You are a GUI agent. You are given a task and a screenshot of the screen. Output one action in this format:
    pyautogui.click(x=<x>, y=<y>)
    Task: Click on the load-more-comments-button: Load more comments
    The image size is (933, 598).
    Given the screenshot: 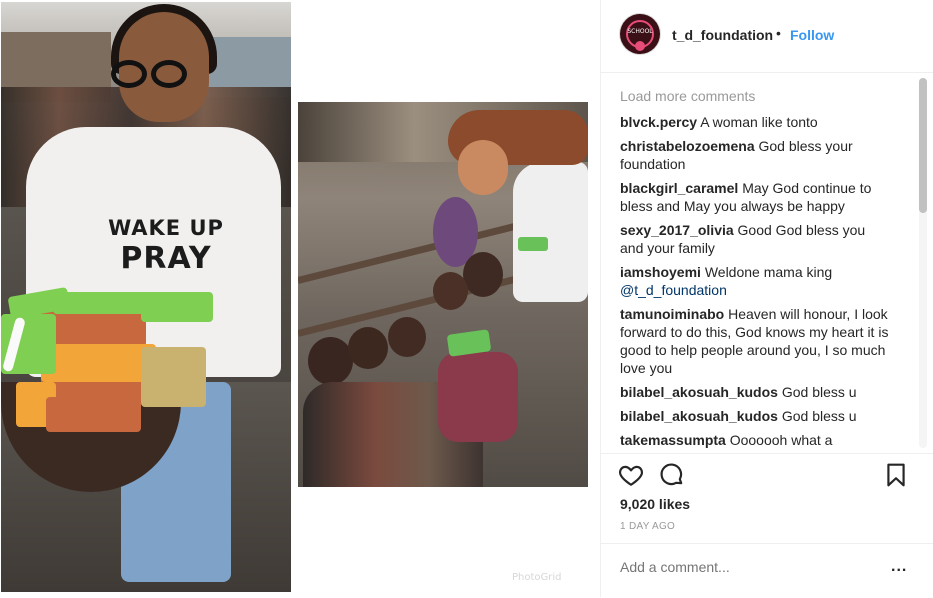 What is the action you would take?
    pyautogui.click(x=687, y=96)
    